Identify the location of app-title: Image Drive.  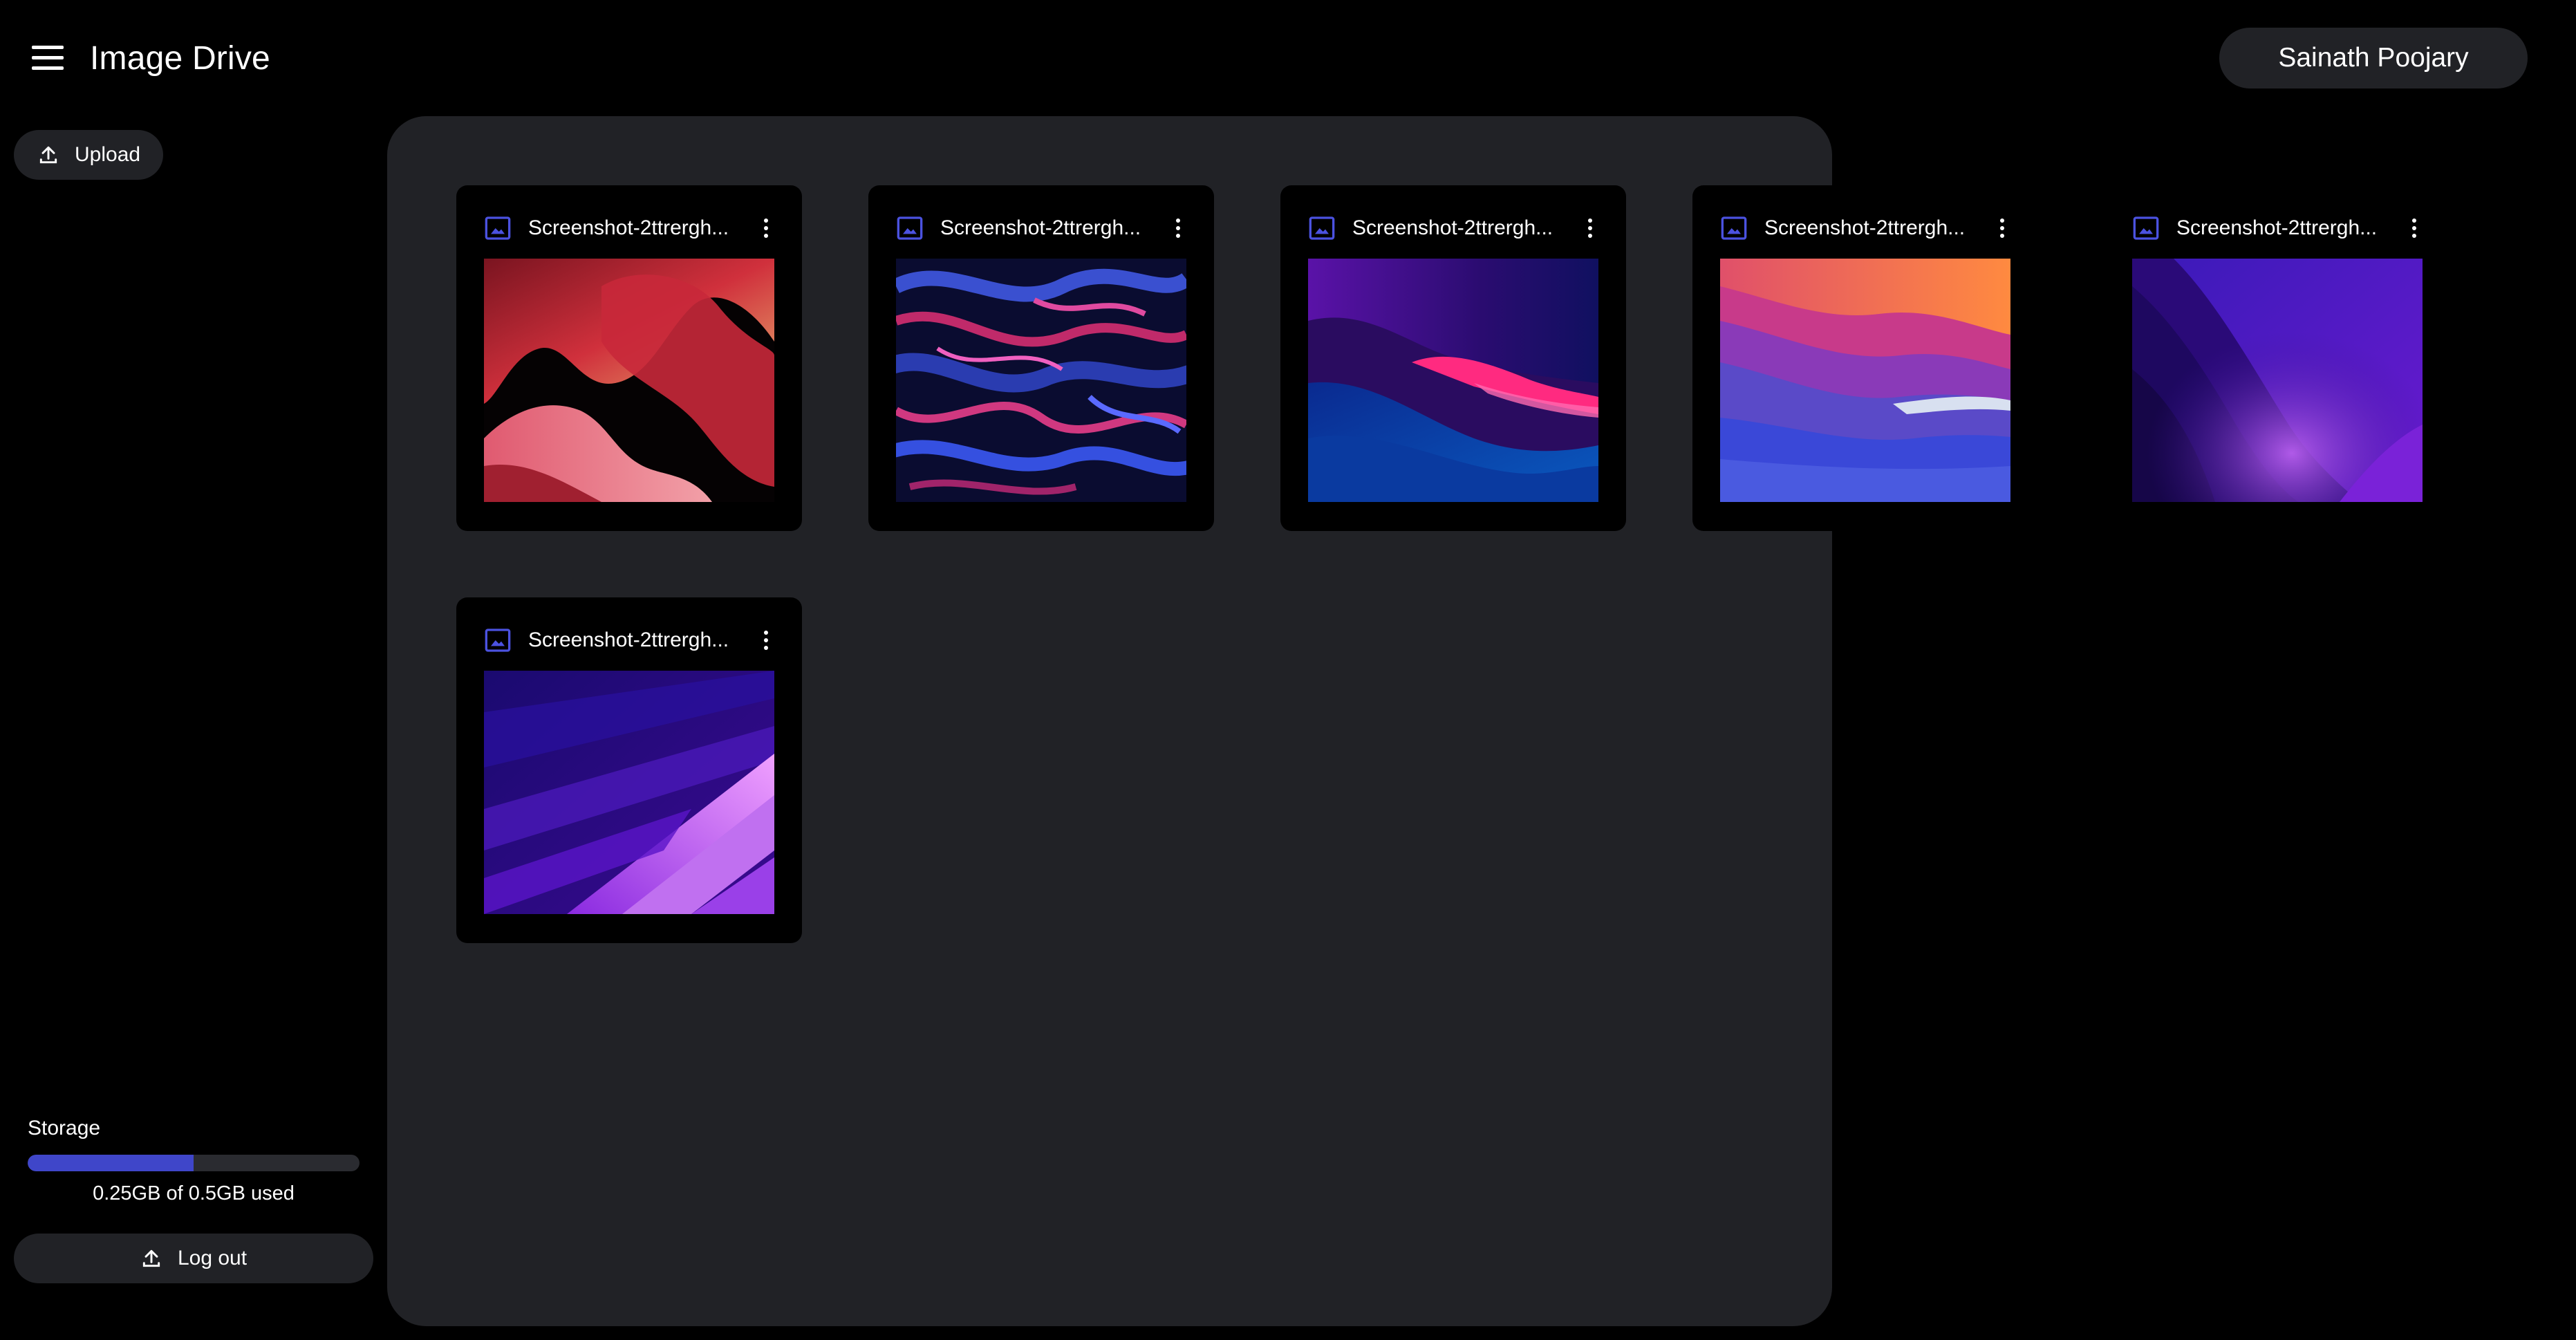
(180, 58).